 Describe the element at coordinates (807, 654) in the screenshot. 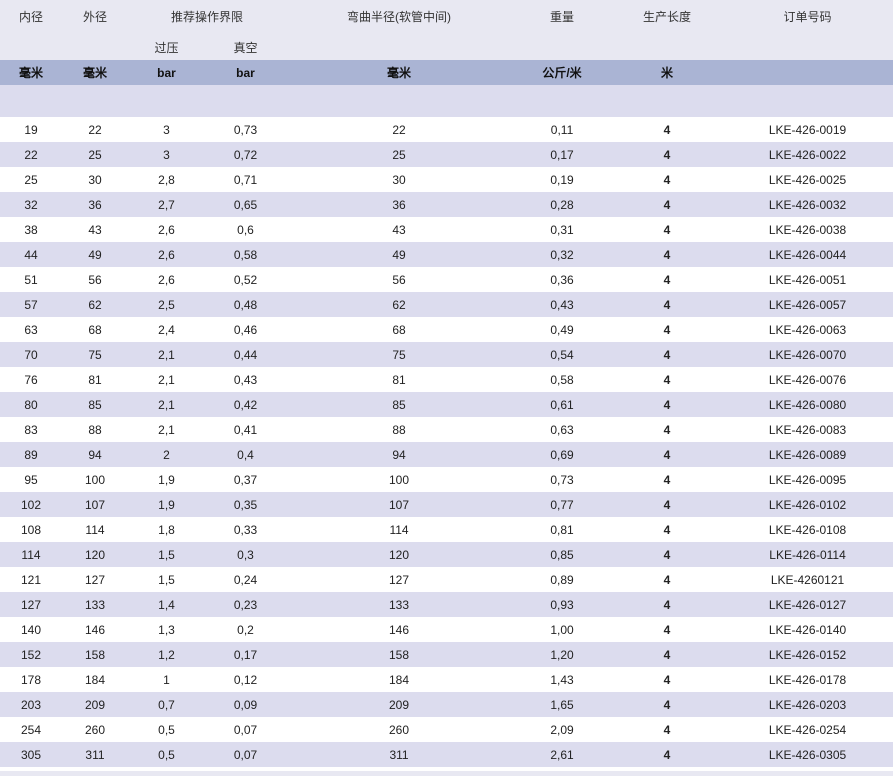

I see `cell-order-number: LKE-426-0152` at that location.